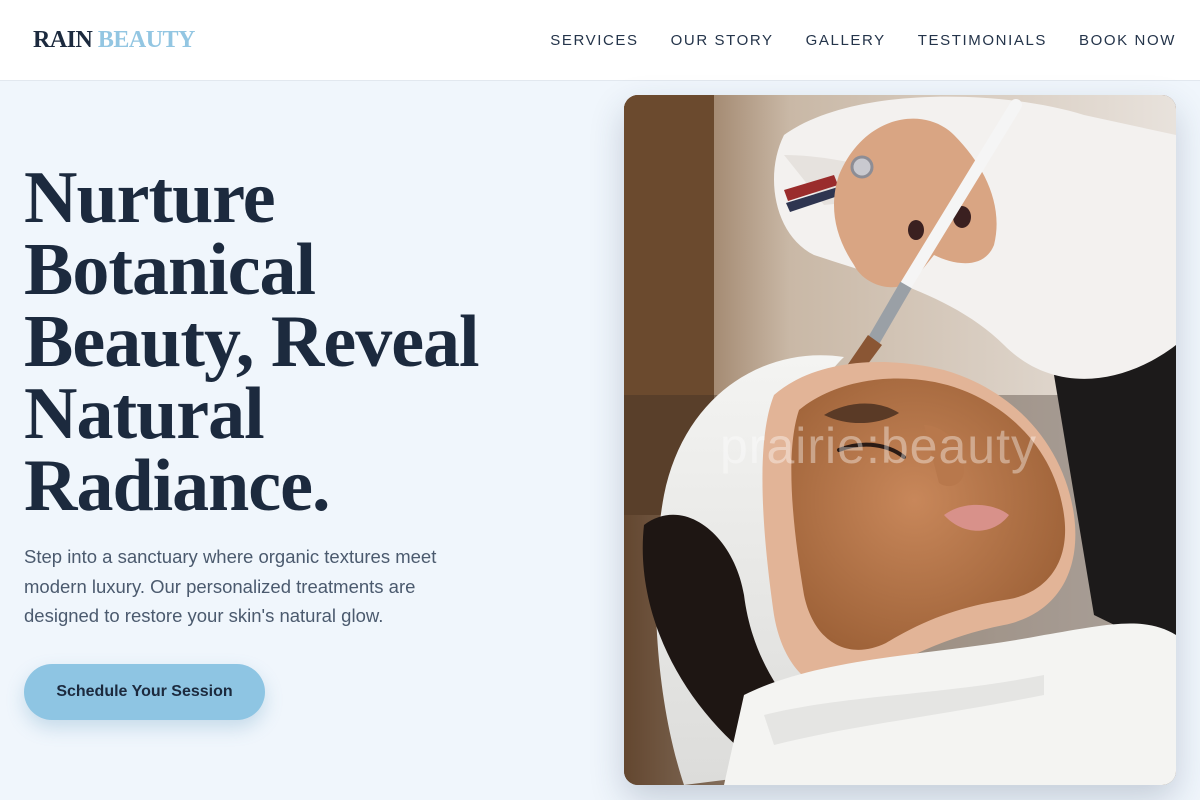 Image resolution: width=1200 pixels, height=800 pixels. I want to click on nav-testimonials: TESTIMONIALS, so click(982, 40).